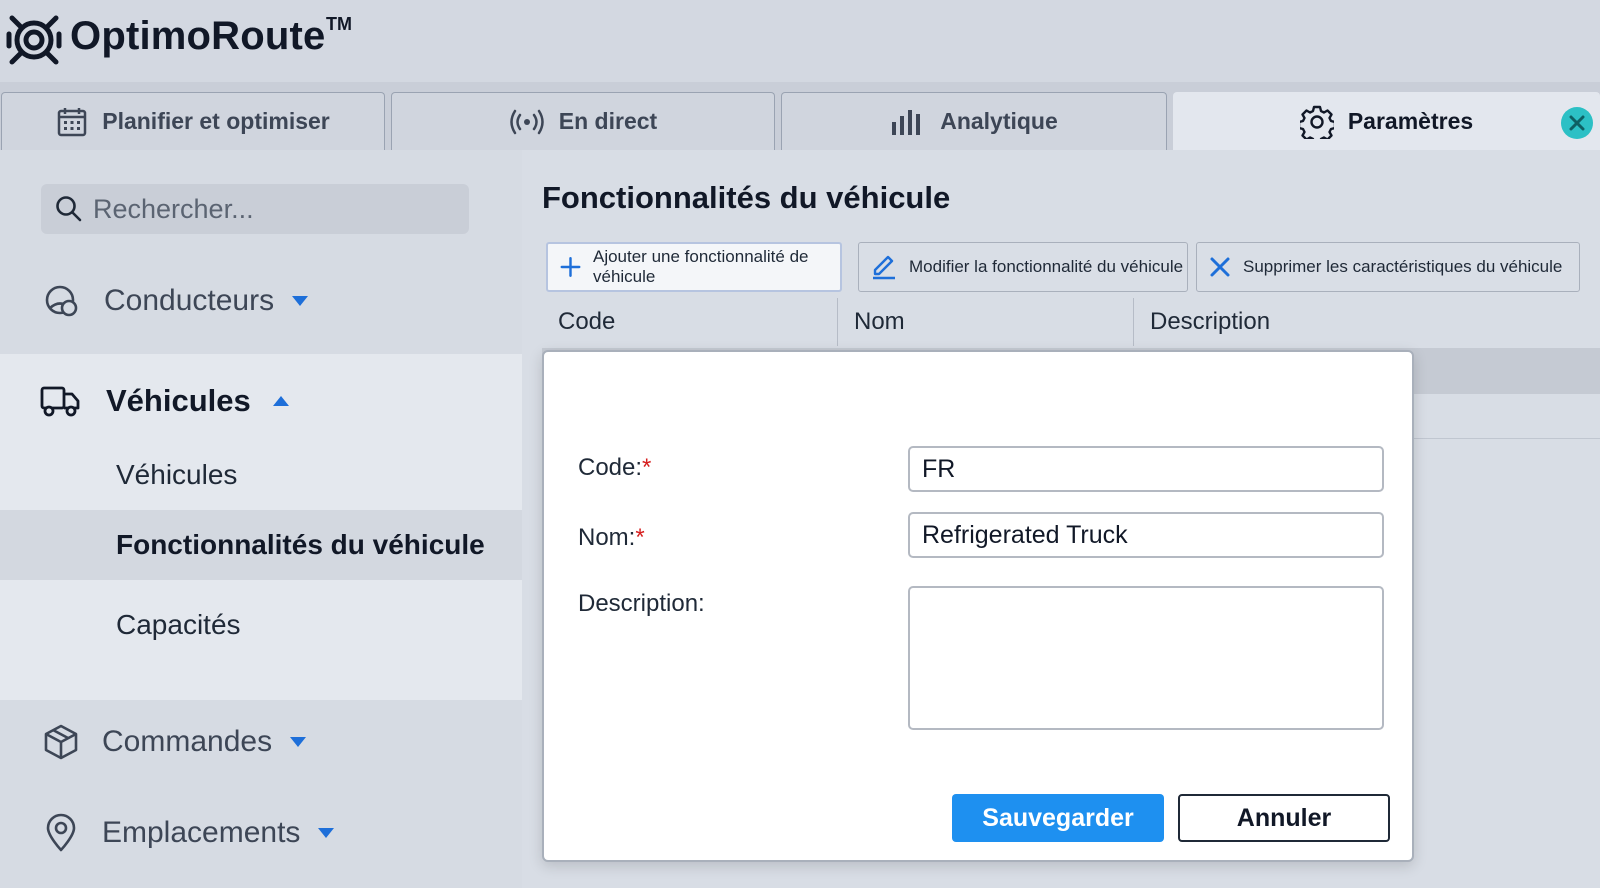  Describe the element at coordinates (201, 832) in the screenshot. I see `sidebar-group-label: Emplacements` at that location.